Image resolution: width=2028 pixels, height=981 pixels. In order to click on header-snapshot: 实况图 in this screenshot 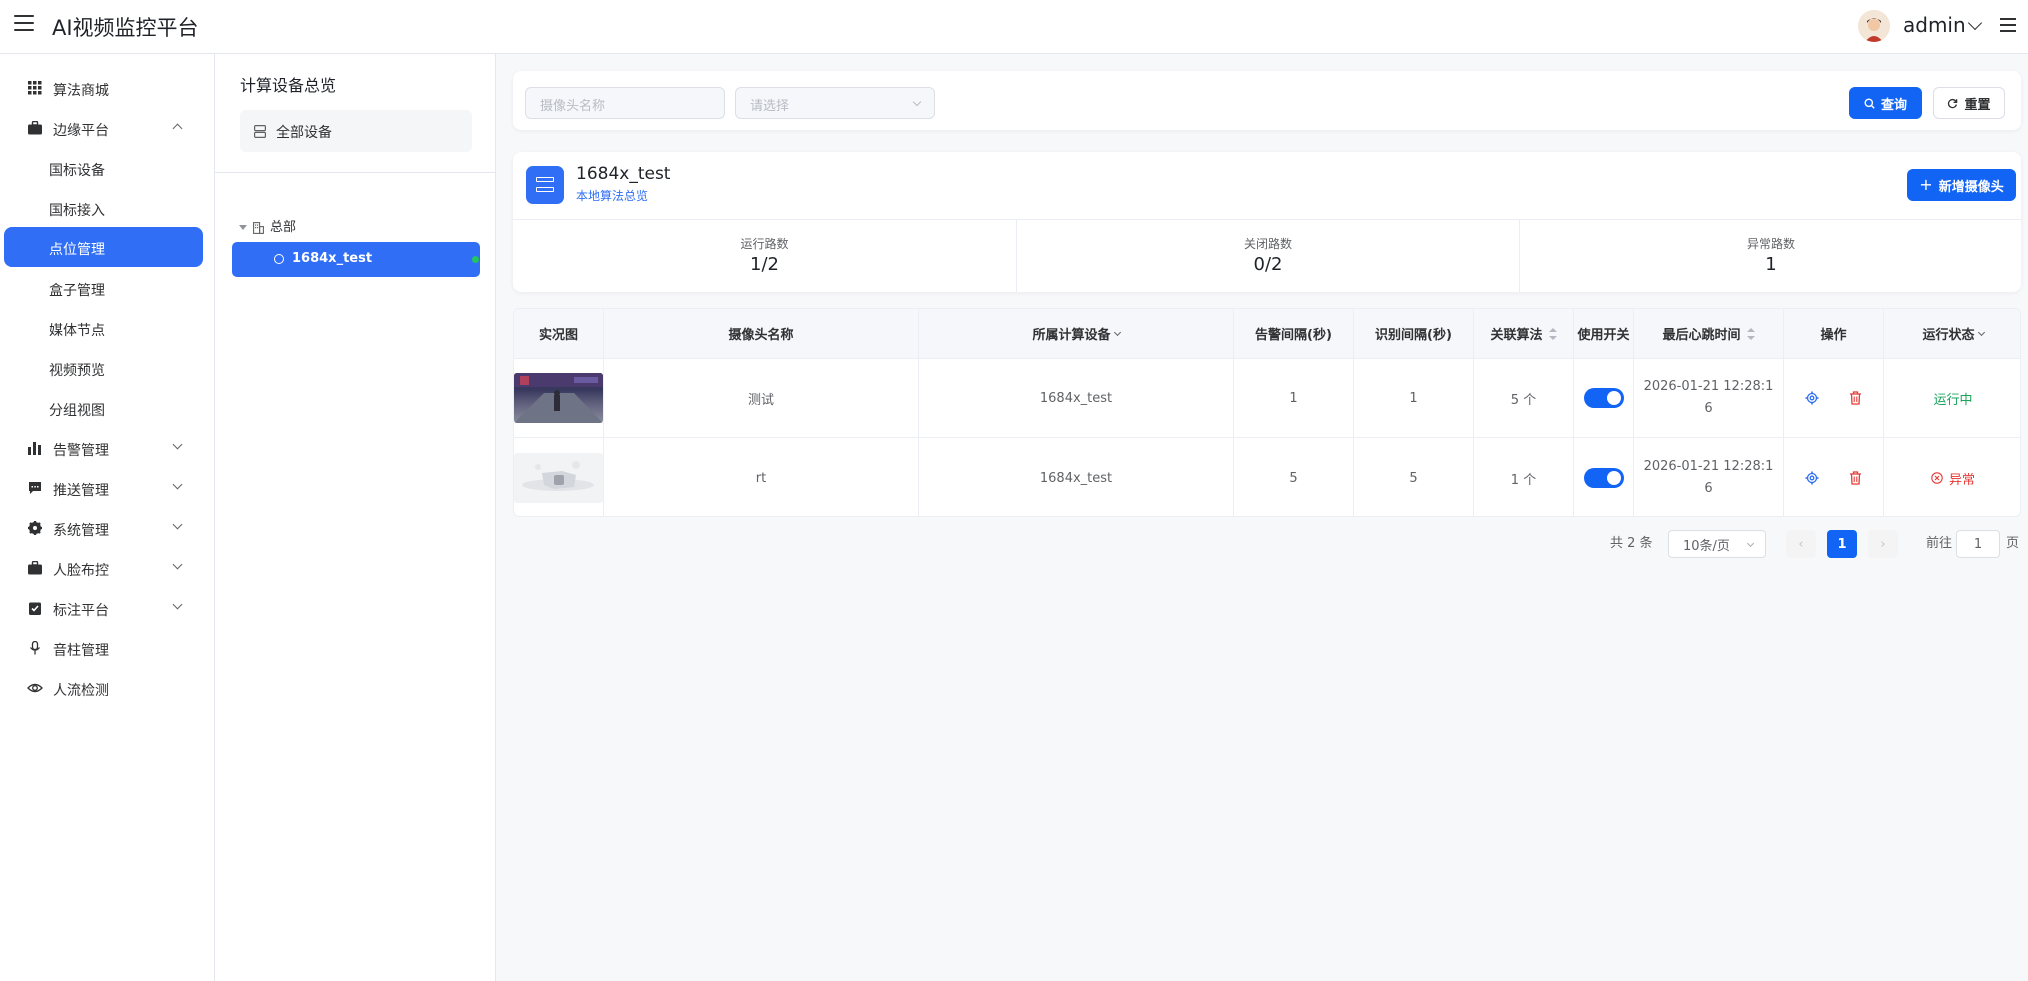, I will do `click(559, 334)`.